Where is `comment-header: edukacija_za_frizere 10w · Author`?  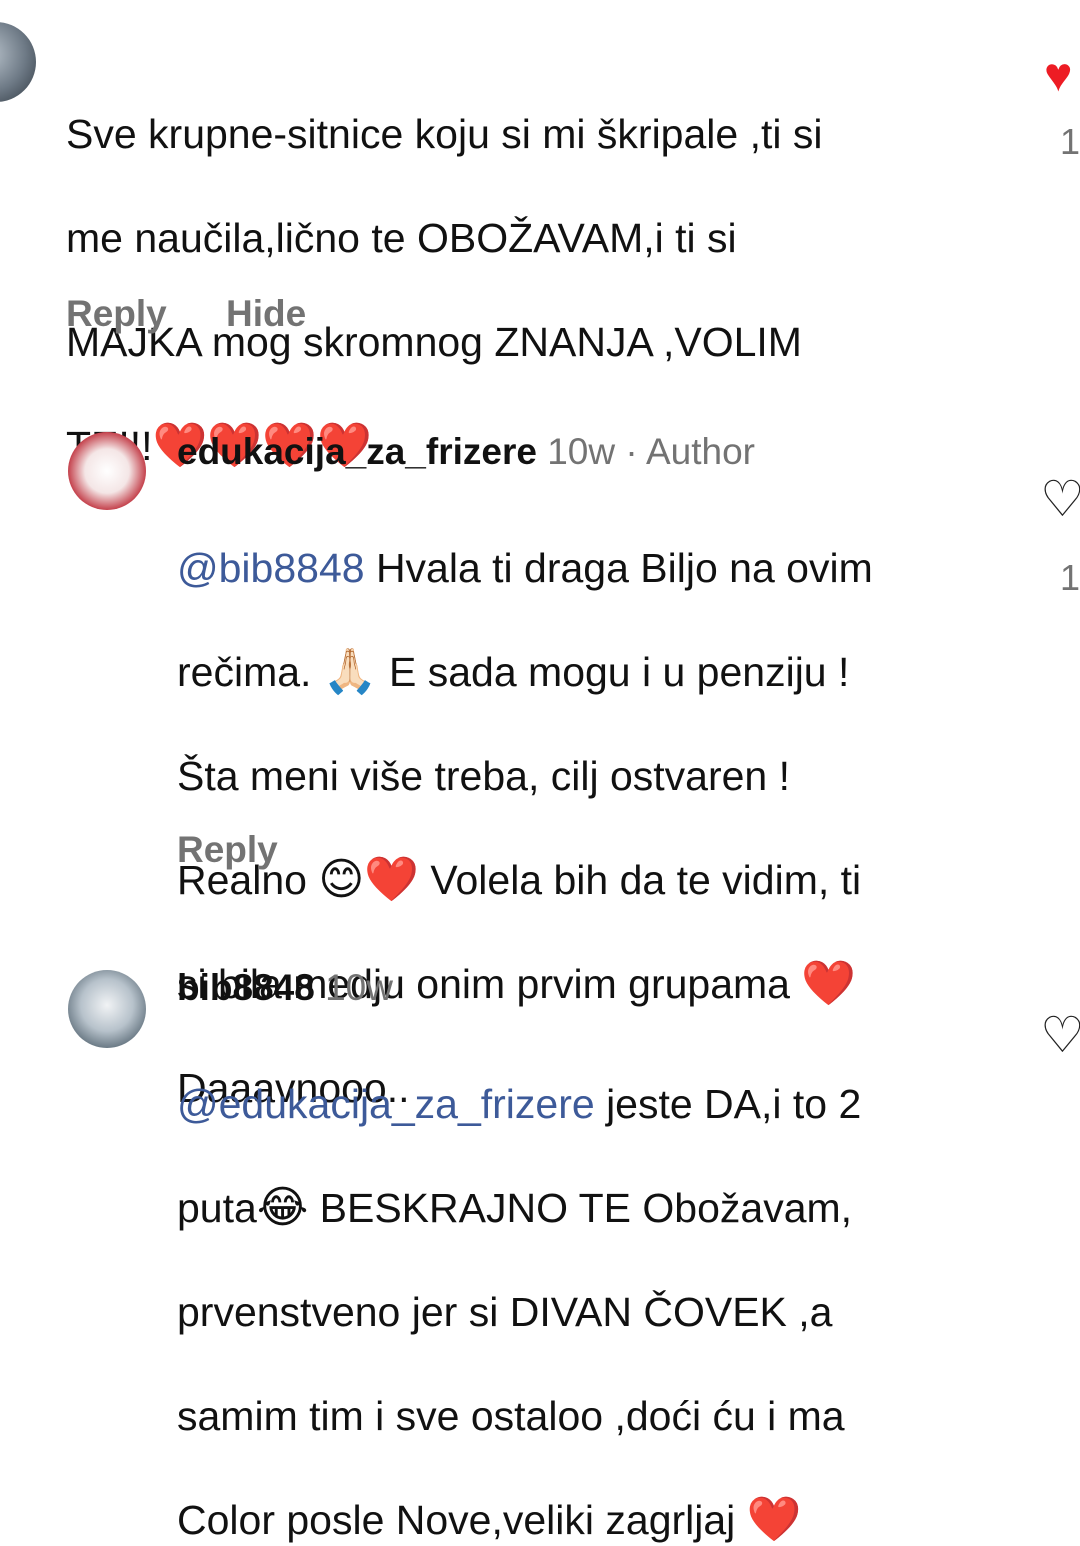
comment-header: edukacija_za_frizere 10w · Author is located at coordinates (466, 452).